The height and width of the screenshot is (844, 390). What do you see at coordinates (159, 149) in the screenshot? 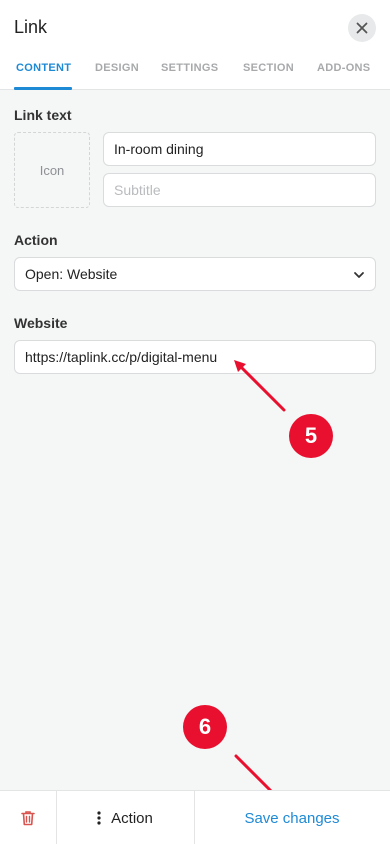
I see `link-title-value: In-room dining` at bounding box center [159, 149].